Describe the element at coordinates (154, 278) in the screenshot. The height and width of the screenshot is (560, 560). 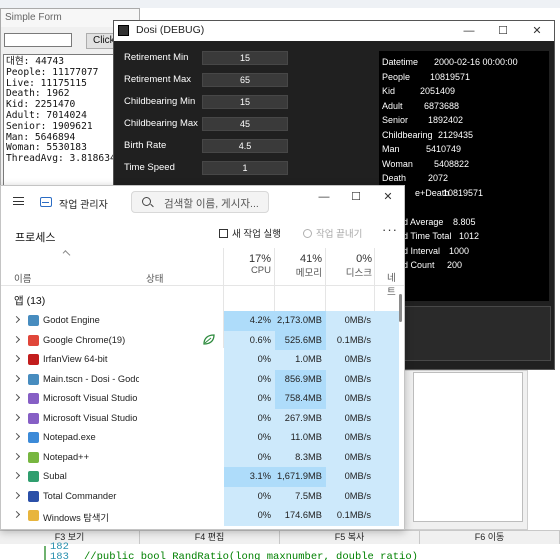
I see `column-status: 상태` at that location.